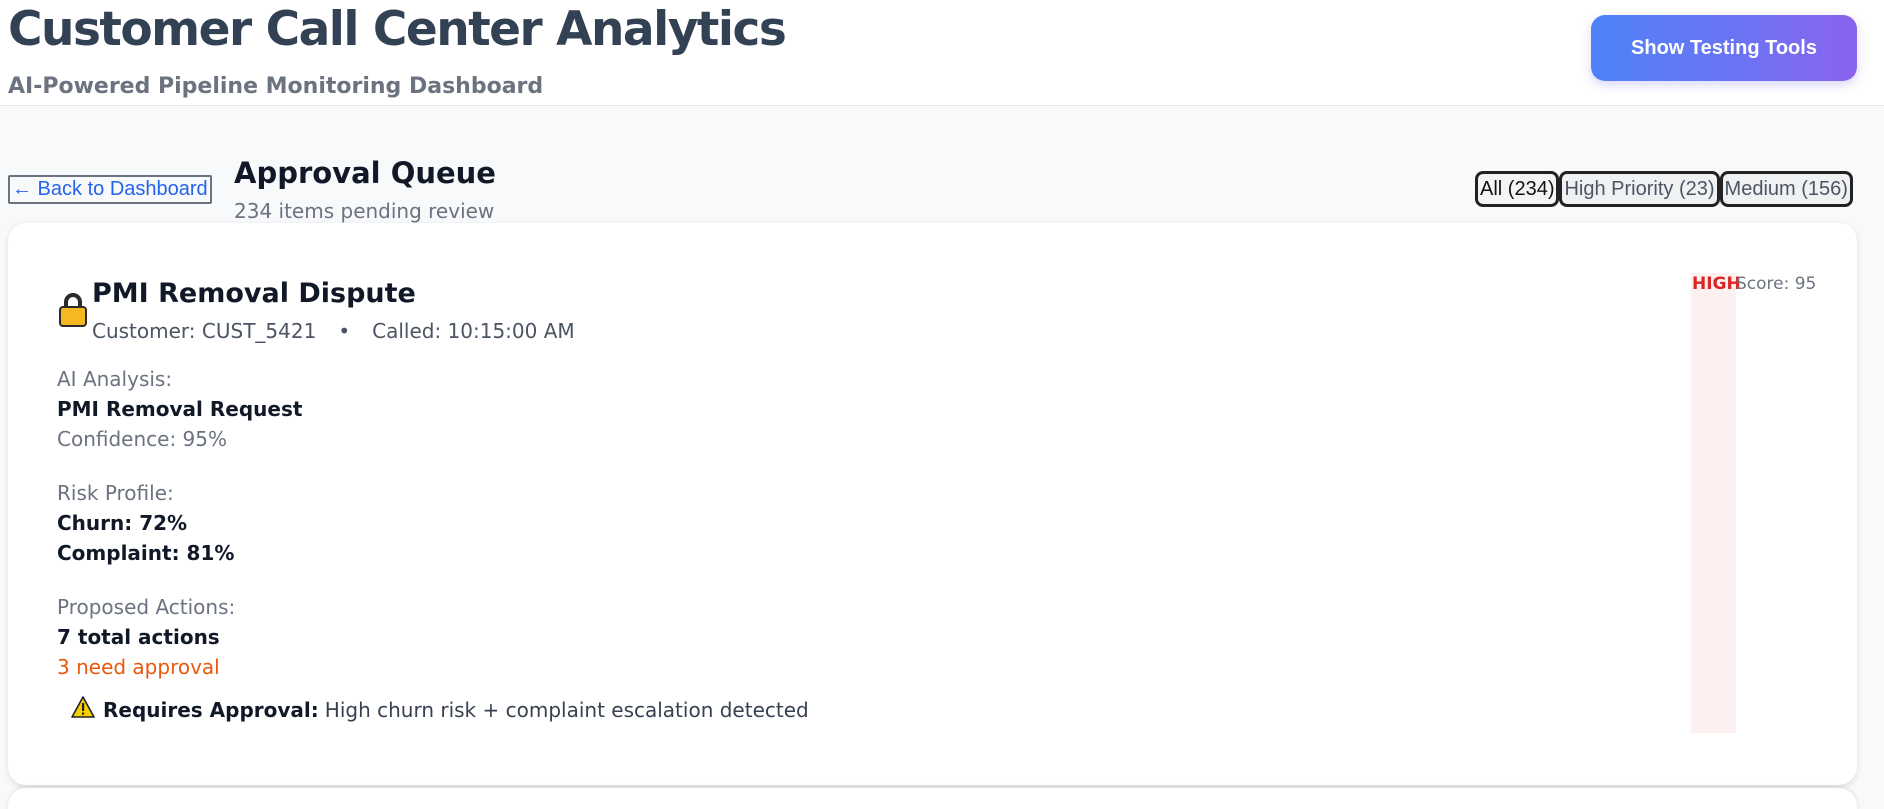 Image resolution: width=1884 pixels, height=809 pixels. I want to click on approval-warning-label: Requires Approval:, so click(211, 709).